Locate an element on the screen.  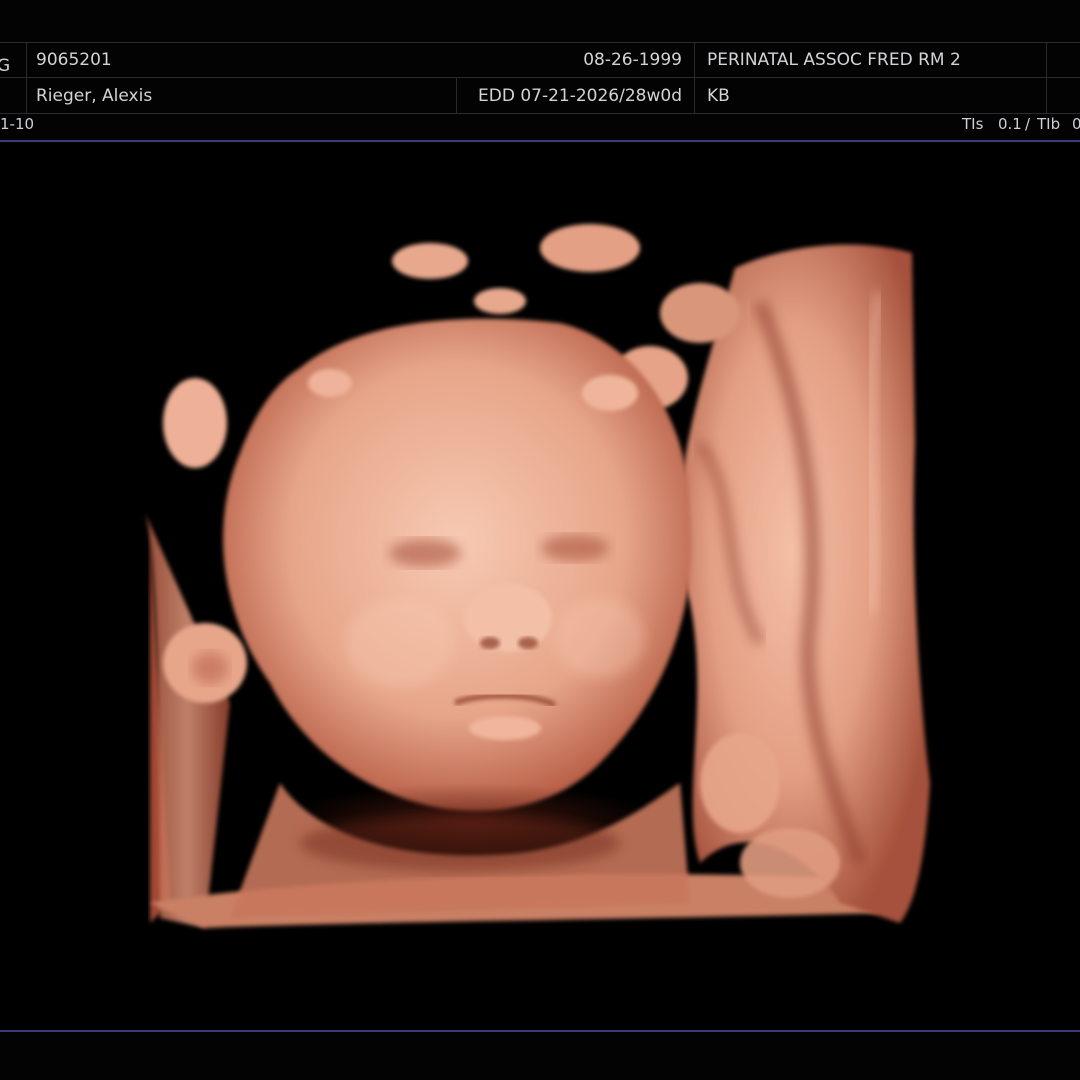
bottom-accent-line is located at coordinates (540, 1031).